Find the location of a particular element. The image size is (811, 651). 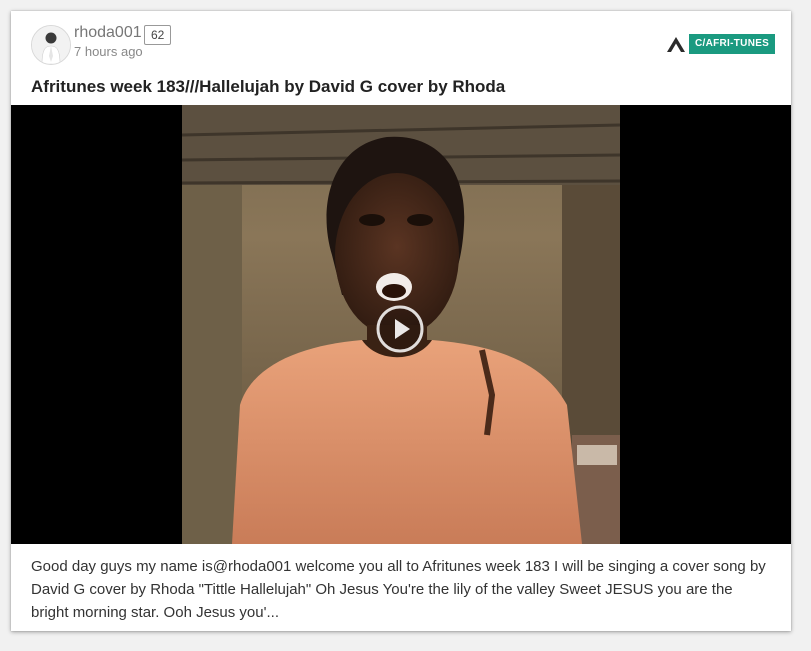

post-timestamp: 7 hours ago is located at coordinates (108, 51).